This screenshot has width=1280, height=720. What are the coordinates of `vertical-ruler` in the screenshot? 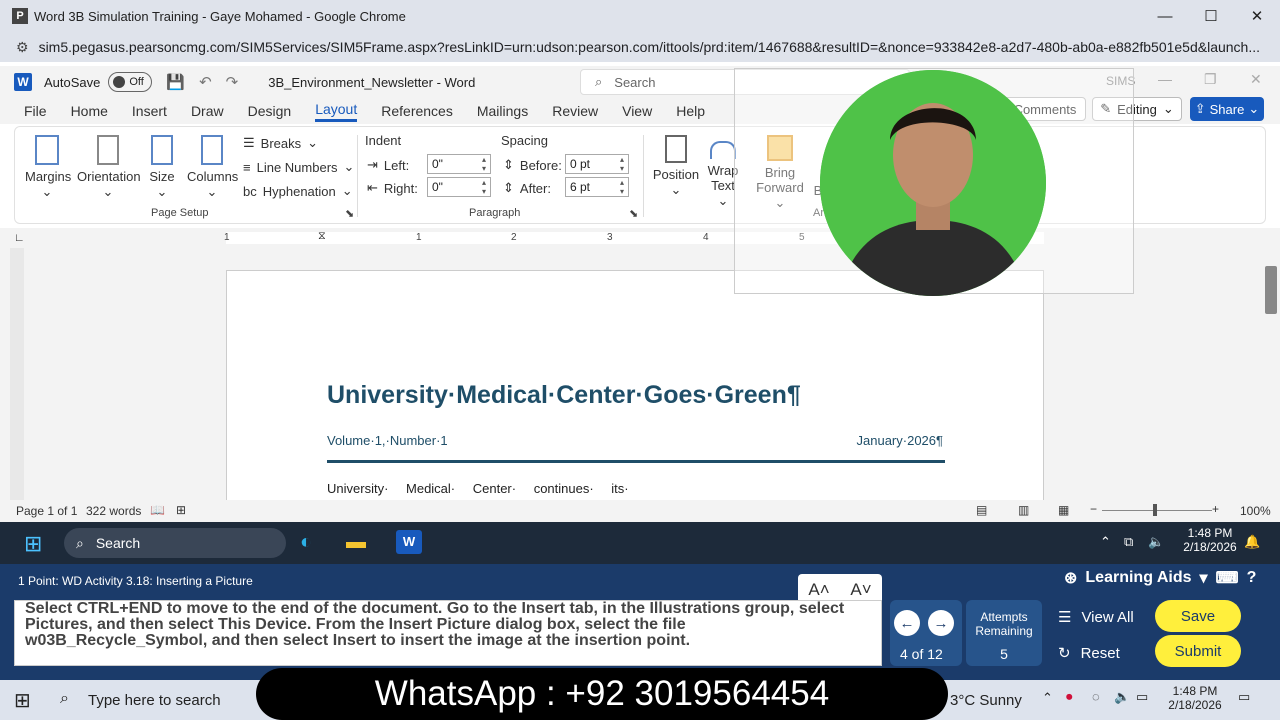 It's located at (17, 374).